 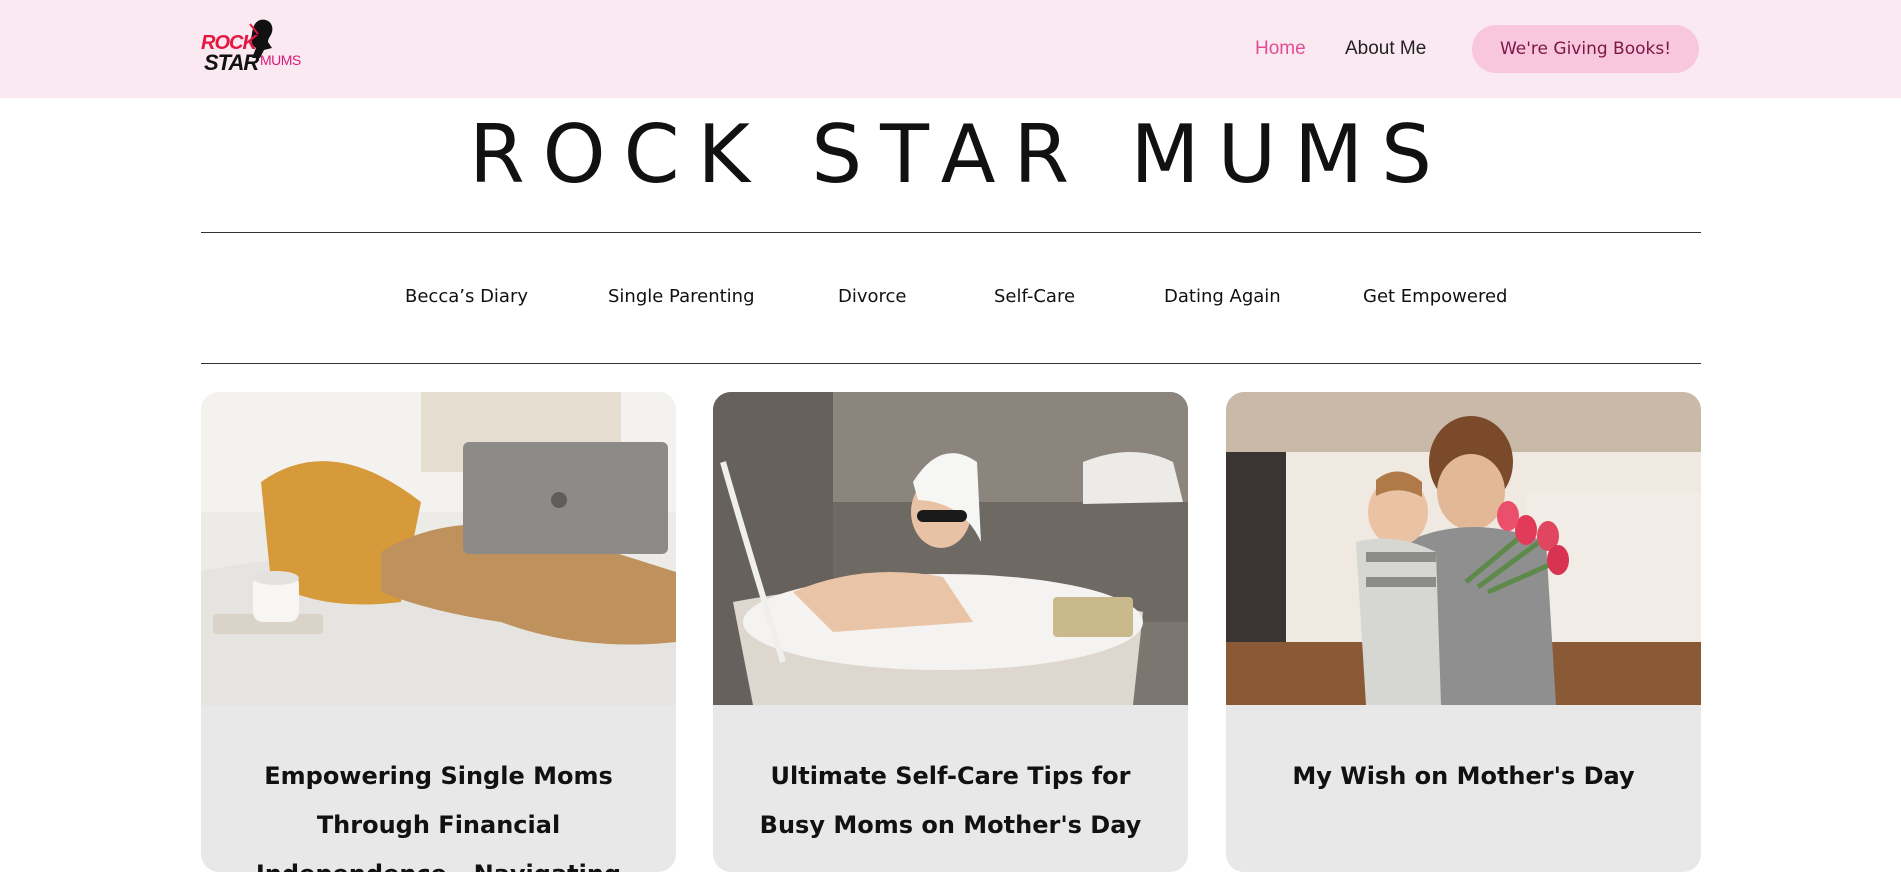 I want to click on giving-books-button: We're Giving Books!, so click(x=1585, y=49).